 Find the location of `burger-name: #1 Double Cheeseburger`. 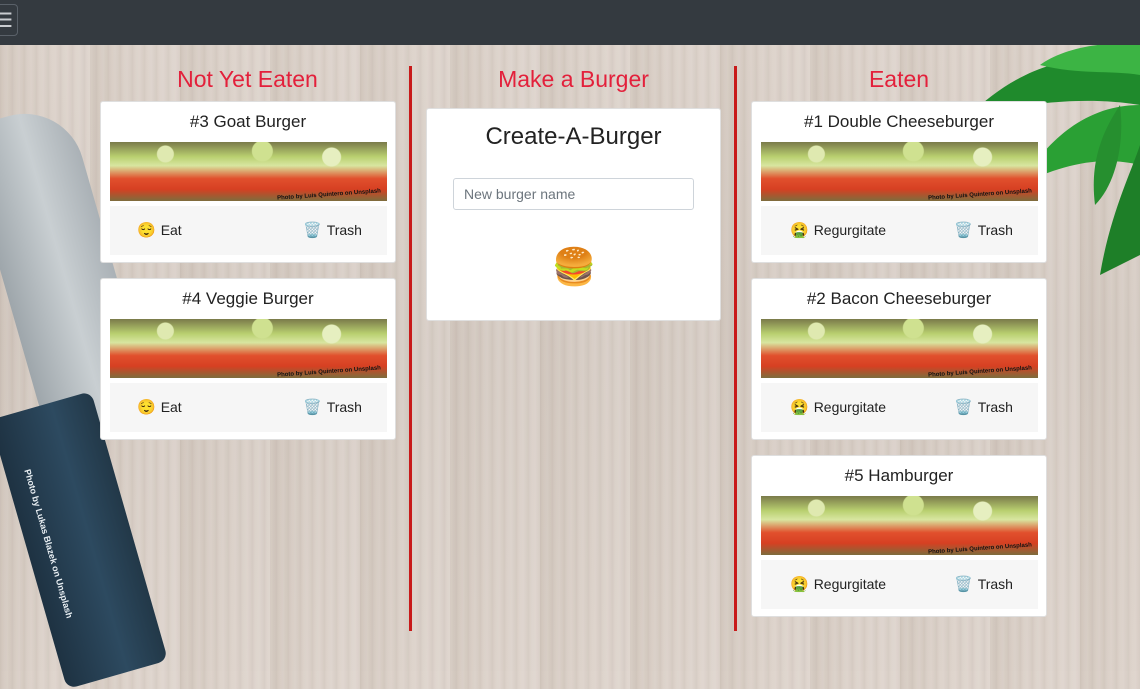

burger-name: #1 Double Cheeseburger is located at coordinates (899, 121).